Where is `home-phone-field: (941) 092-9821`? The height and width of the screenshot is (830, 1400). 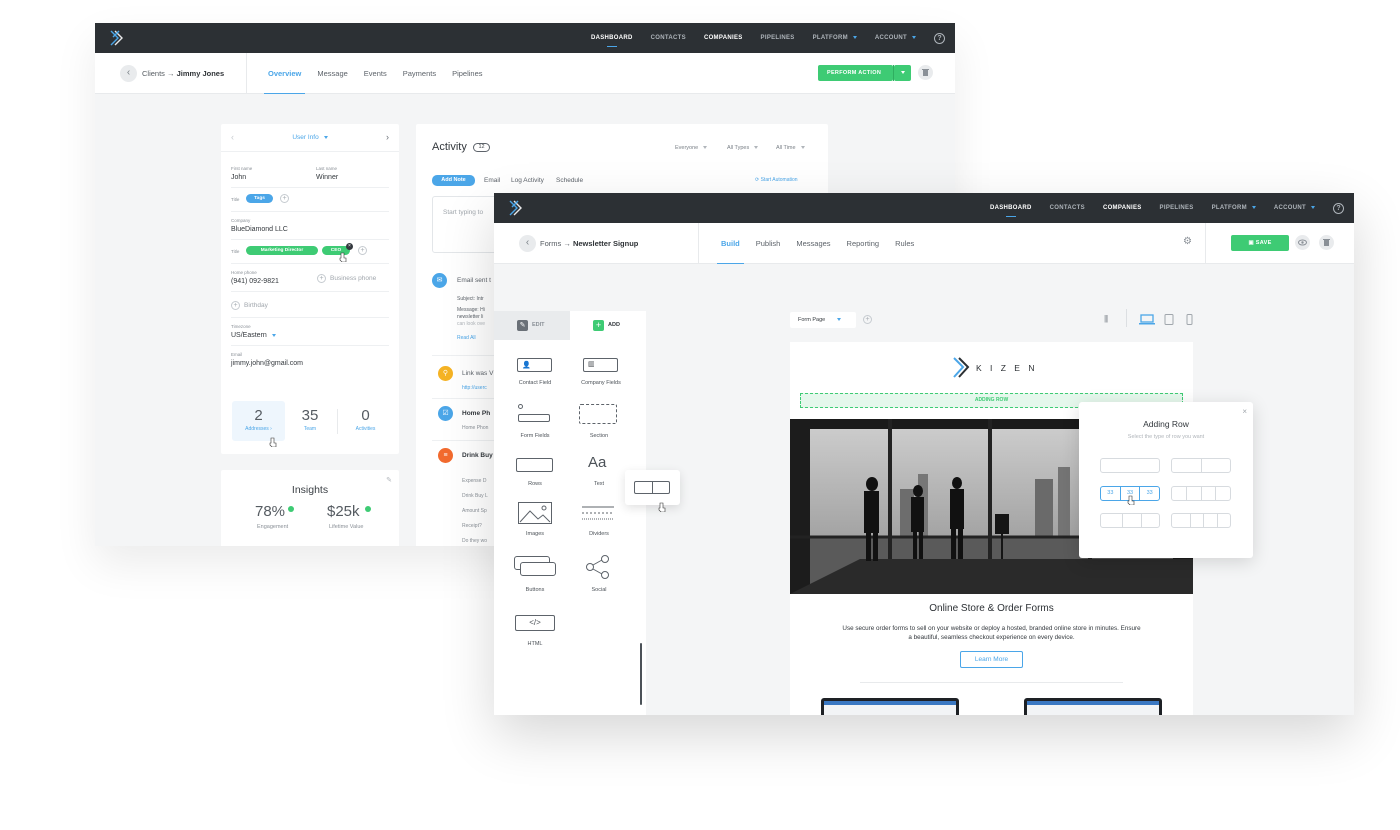 home-phone-field: (941) 092-9821 is located at coordinates (255, 281).